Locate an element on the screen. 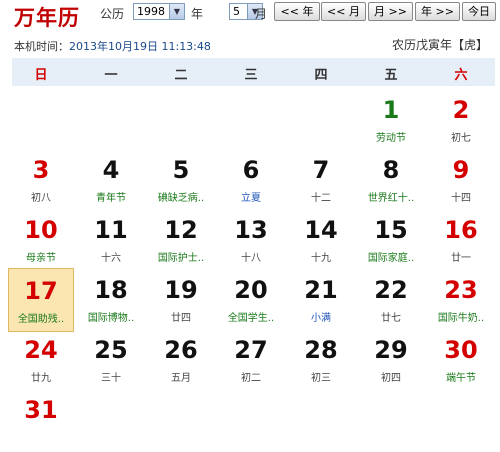  day-cell: 31 is located at coordinates (41, 420).